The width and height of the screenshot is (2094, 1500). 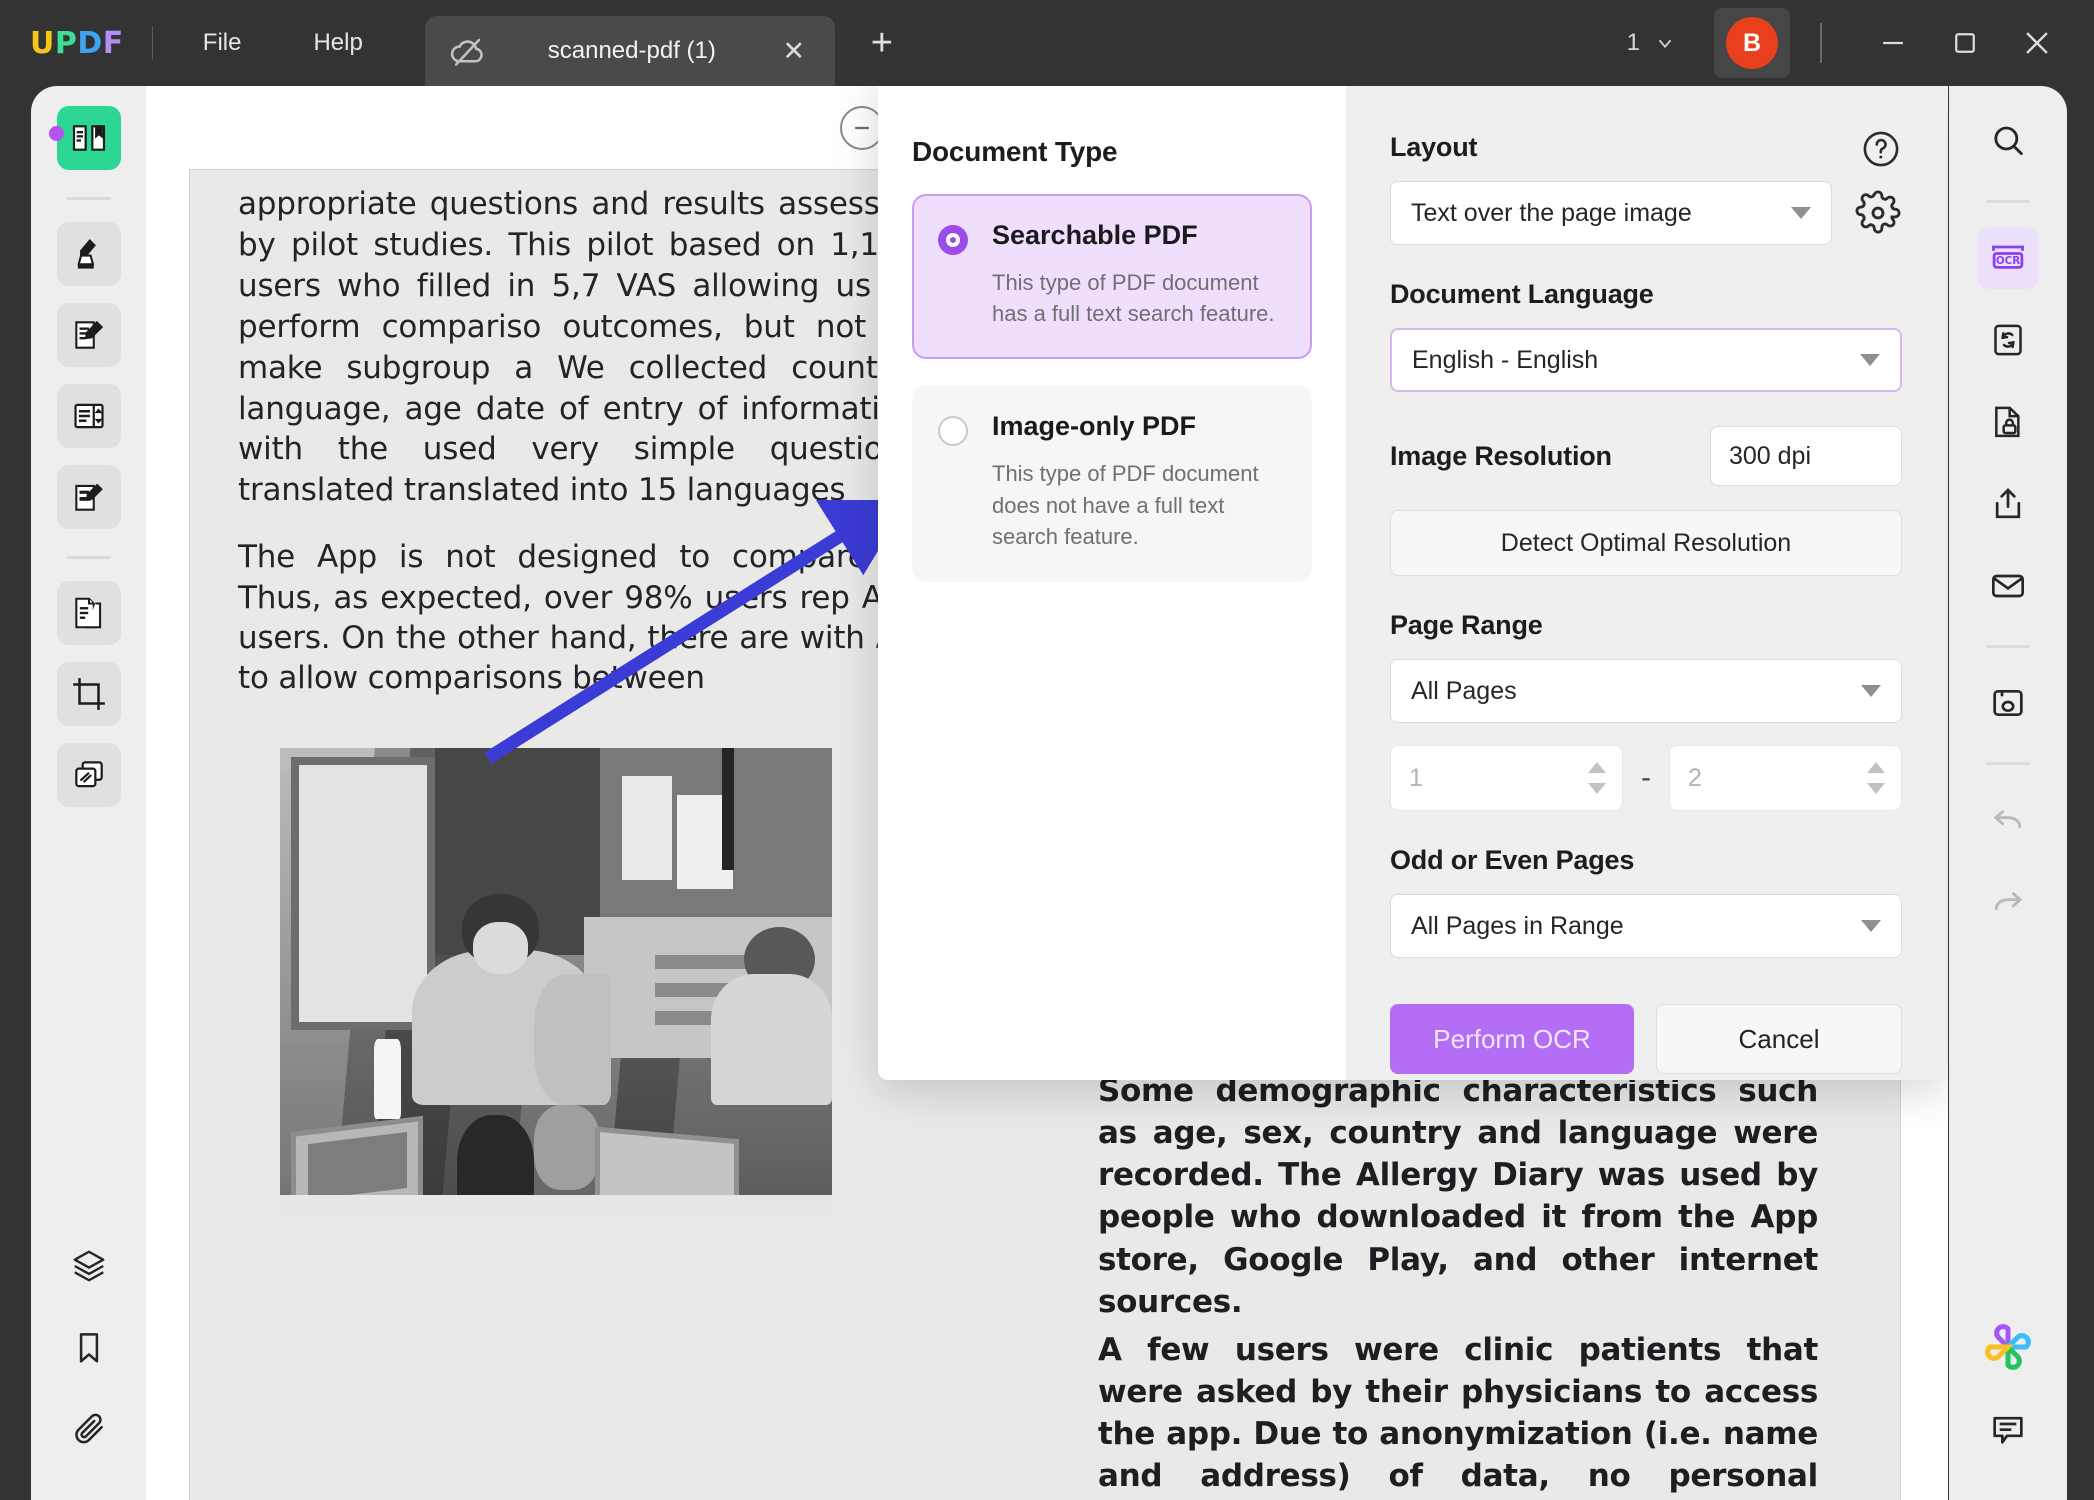 I want to click on detect-optimal-resolution-button: Detect Optimal Resolution, so click(x=1646, y=543).